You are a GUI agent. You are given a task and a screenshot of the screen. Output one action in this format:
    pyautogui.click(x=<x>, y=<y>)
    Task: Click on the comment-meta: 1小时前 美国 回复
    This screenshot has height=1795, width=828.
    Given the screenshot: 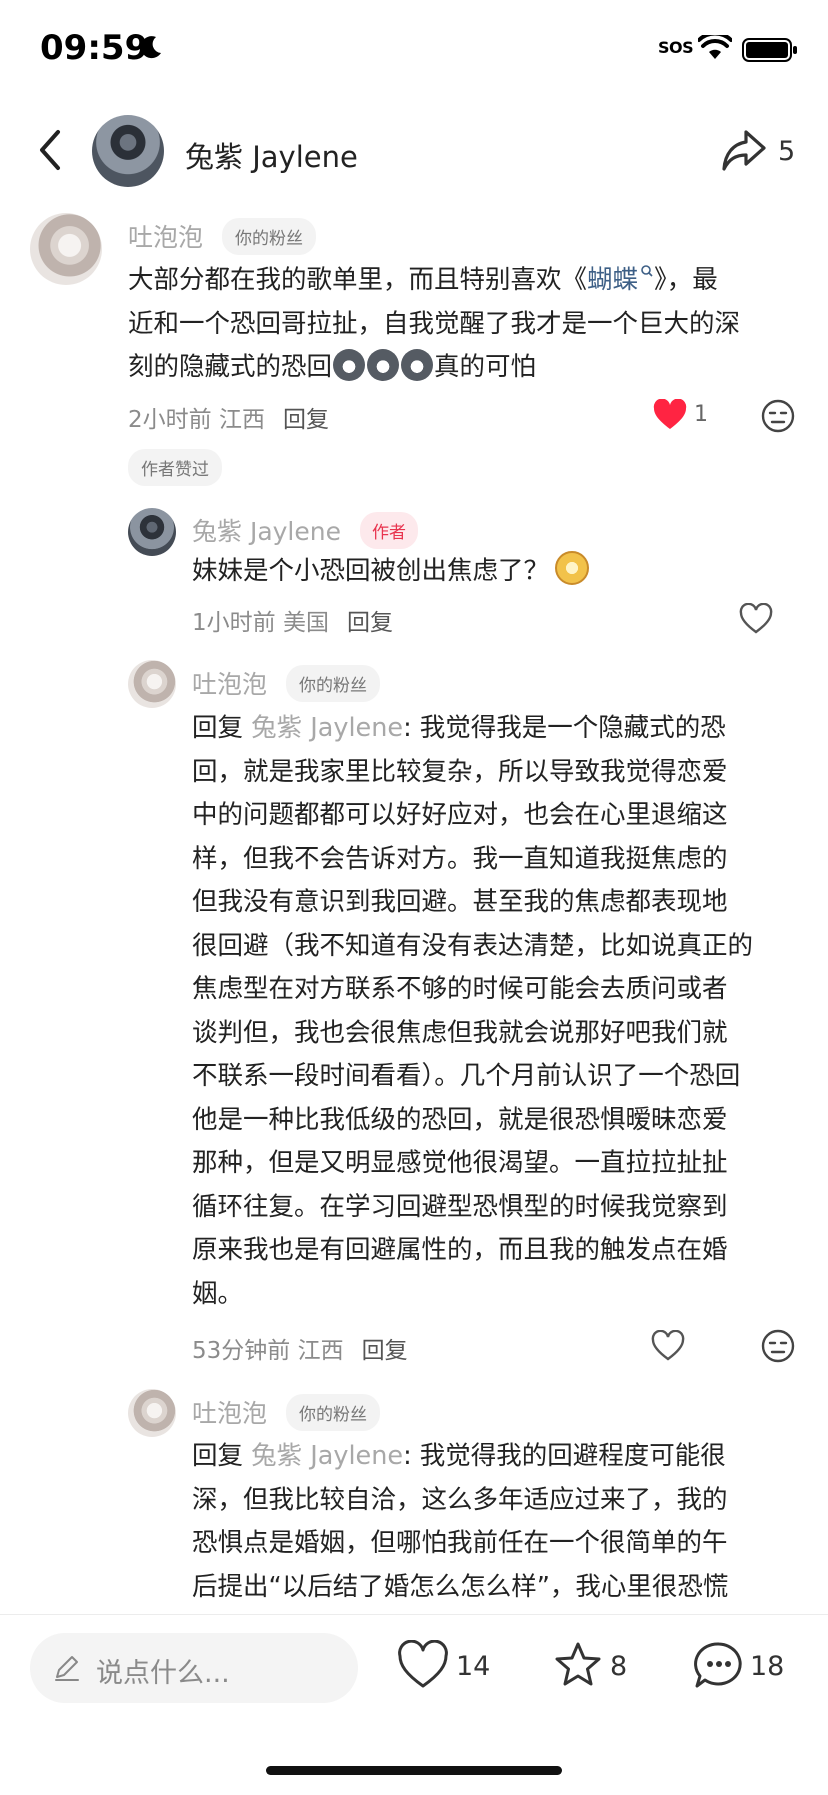 What is the action you would take?
    pyautogui.click(x=292, y=620)
    